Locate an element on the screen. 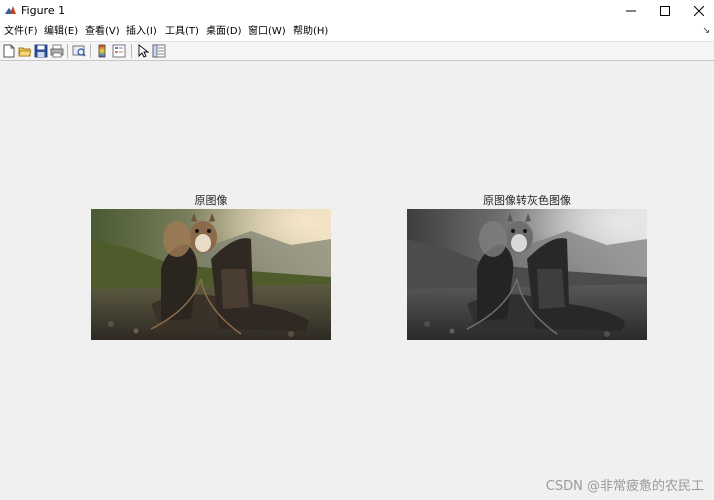 The height and width of the screenshot is (500, 714). print-icon is located at coordinates (57, 51).